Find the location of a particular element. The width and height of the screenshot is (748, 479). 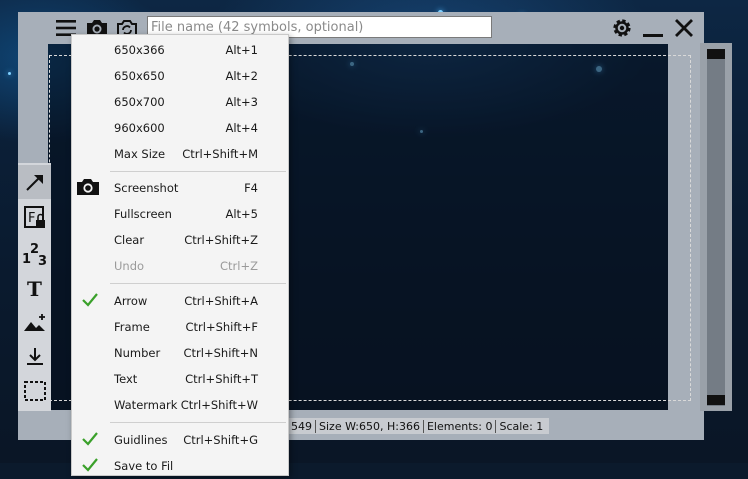

menu-item-shortcut: Alt+1 is located at coordinates (241, 50).